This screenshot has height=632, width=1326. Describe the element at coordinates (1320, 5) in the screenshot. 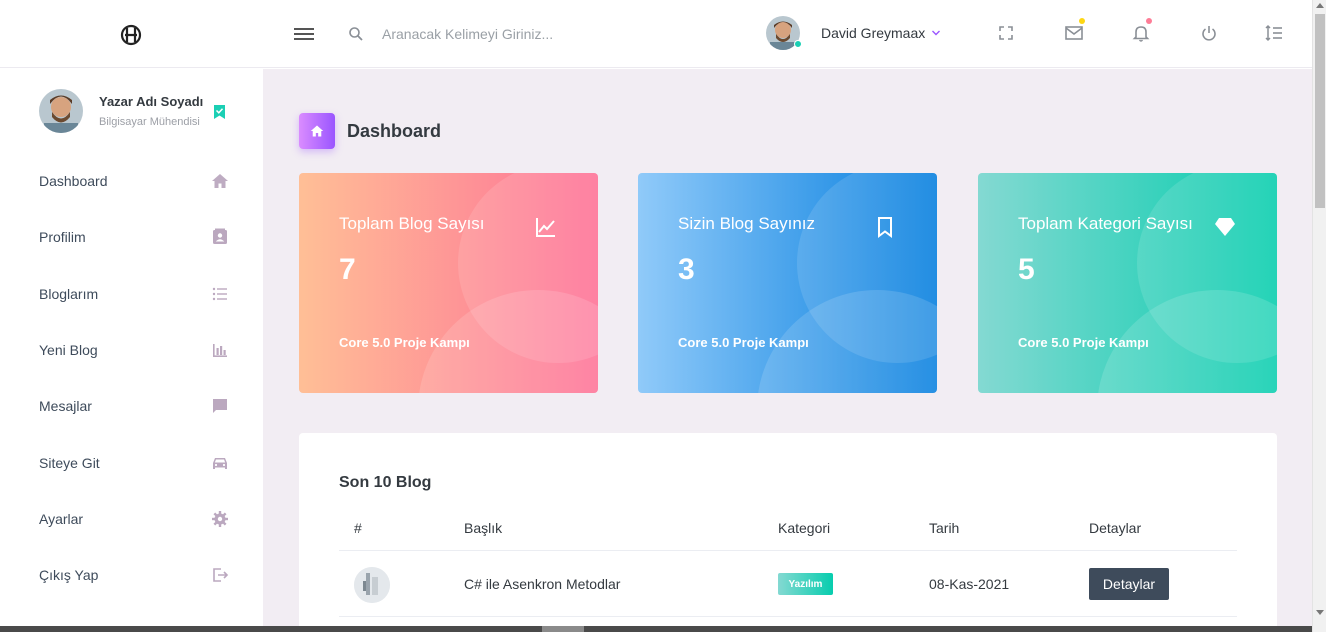

I see `scroll-up-arrow-icon` at that location.